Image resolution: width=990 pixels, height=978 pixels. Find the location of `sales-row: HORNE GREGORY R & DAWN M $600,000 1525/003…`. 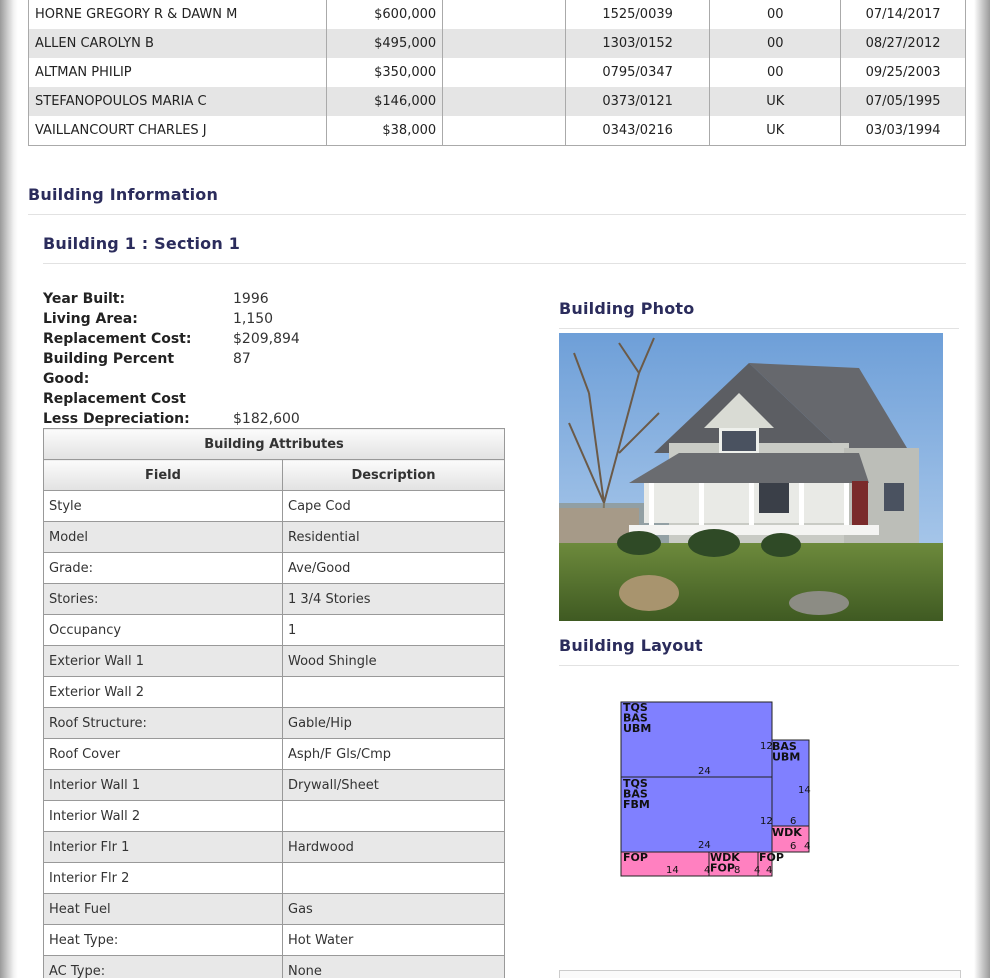

sales-row: HORNE GREGORY R & DAWN M $600,000 1525/003… is located at coordinates (496, 14).